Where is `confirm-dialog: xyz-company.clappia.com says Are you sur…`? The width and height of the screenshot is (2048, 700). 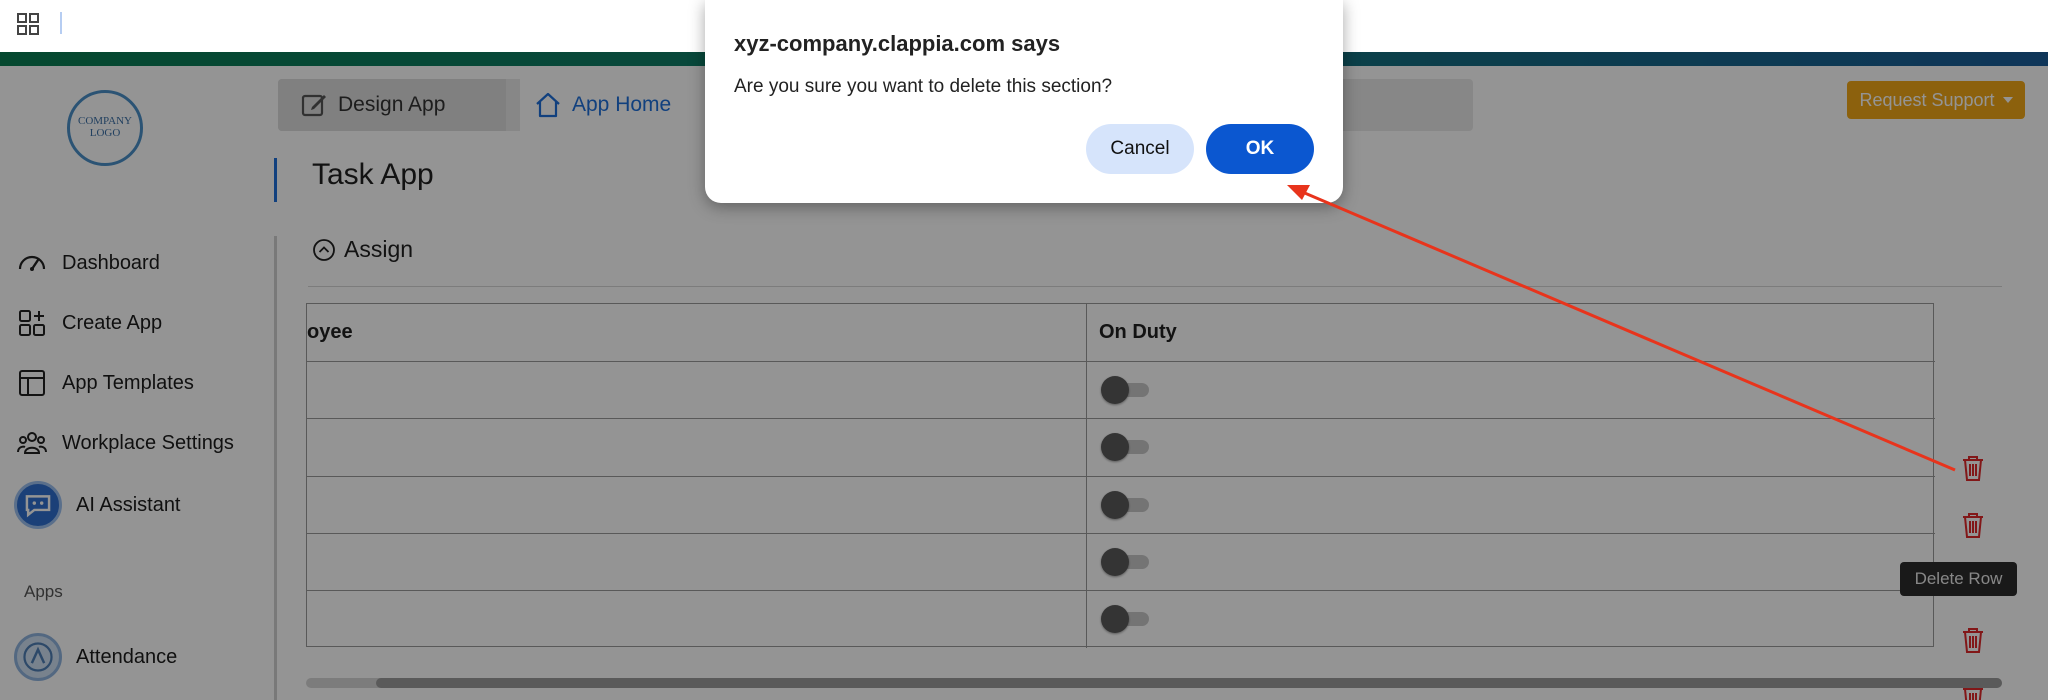
confirm-dialog: xyz-company.clappia.com says Are you sur… is located at coordinates (1024, 101).